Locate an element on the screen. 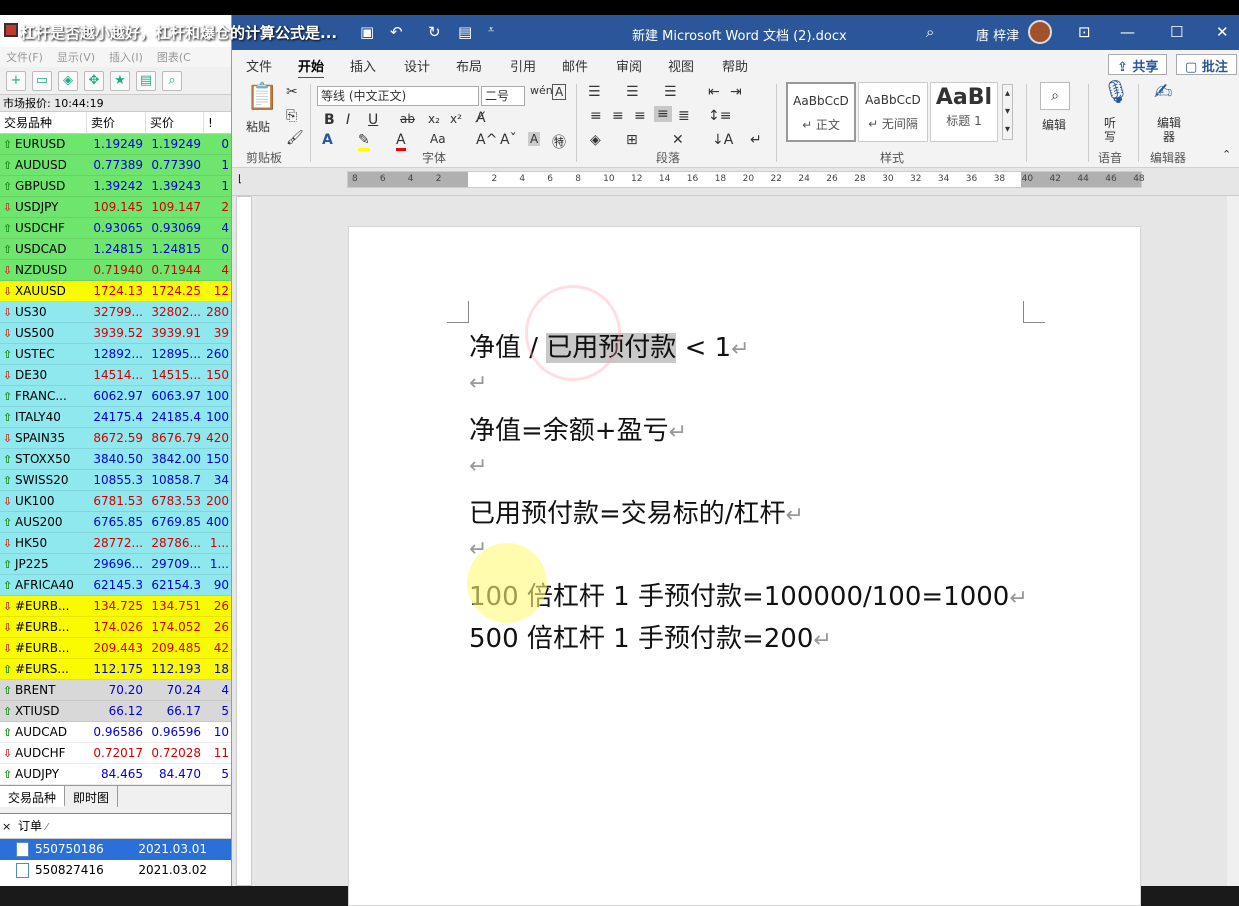  tab-8: 视图 is located at coordinates (681, 65).